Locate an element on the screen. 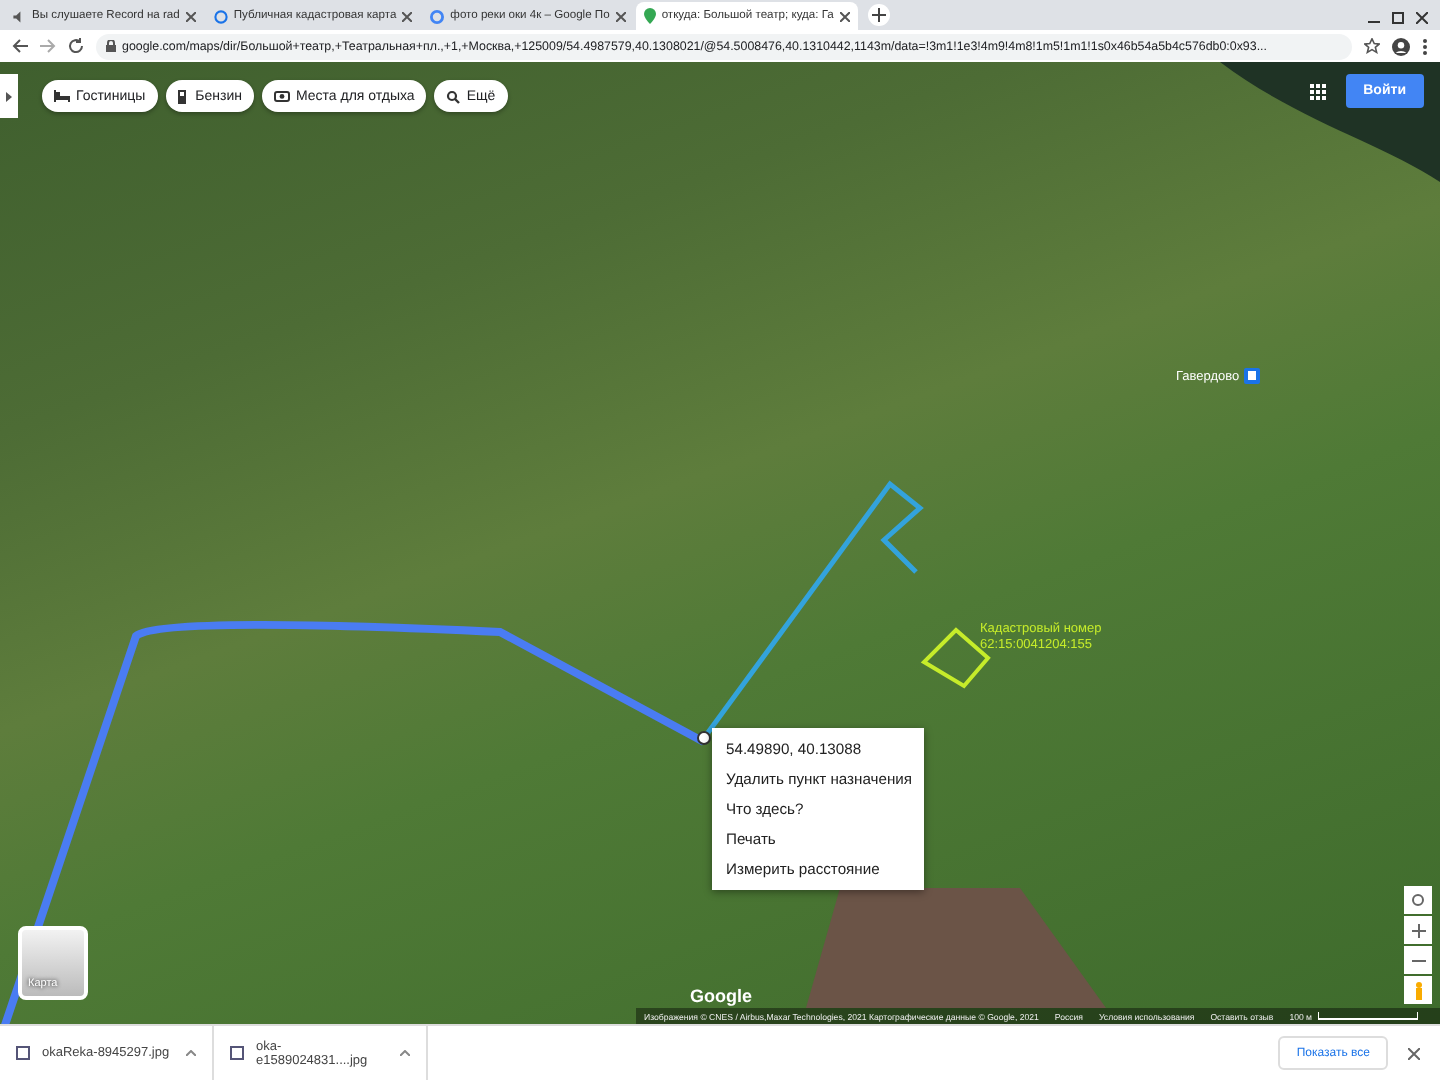 The image size is (1440, 1080). account-icon is located at coordinates (1401, 46).